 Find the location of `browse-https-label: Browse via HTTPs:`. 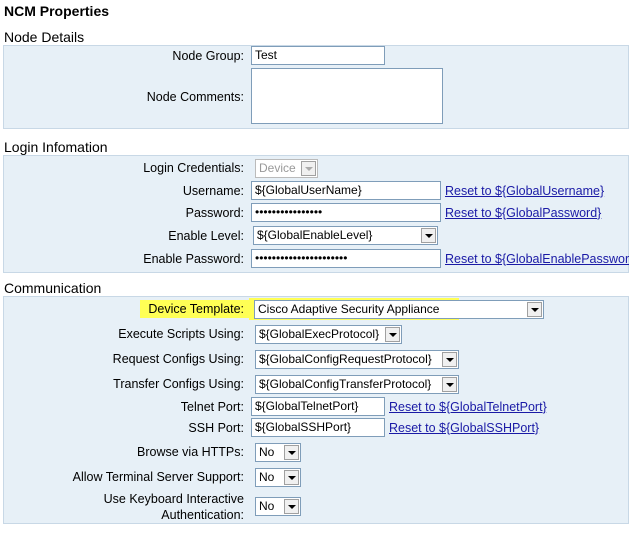

browse-https-label: Browse via HTTPs: is located at coordinates (190, 452).